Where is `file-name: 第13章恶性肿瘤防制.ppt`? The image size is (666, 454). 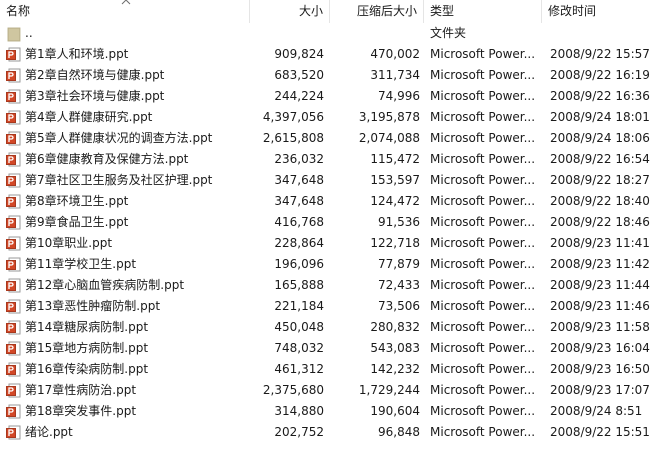
file-name: 第13章恶性肿瘤防制.ppt is located at coordinates (93, 306).